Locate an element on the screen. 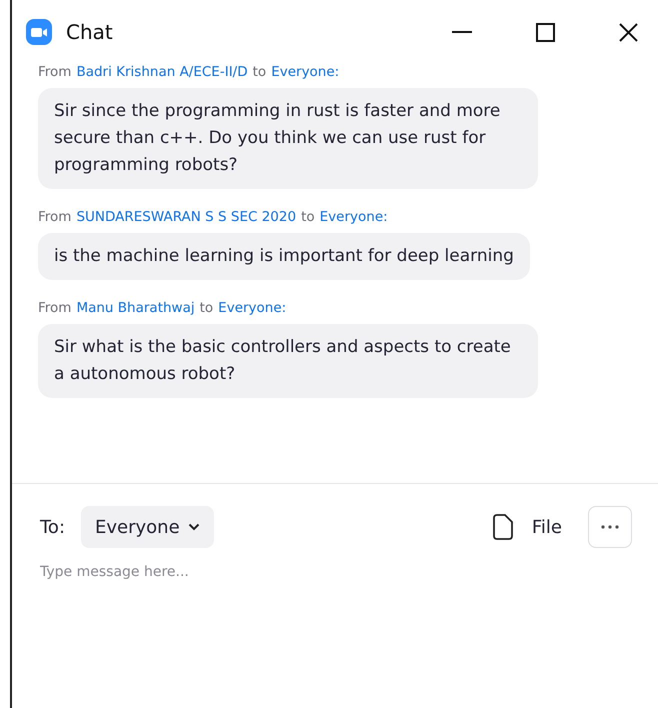 Image resolution: width=658 pixels, height=708 pixels. message-bubble: Sir since the programming in rust is faster and more secure than c++. Do you think we can use rust for programming robots? is located at coordinates (288, 138).